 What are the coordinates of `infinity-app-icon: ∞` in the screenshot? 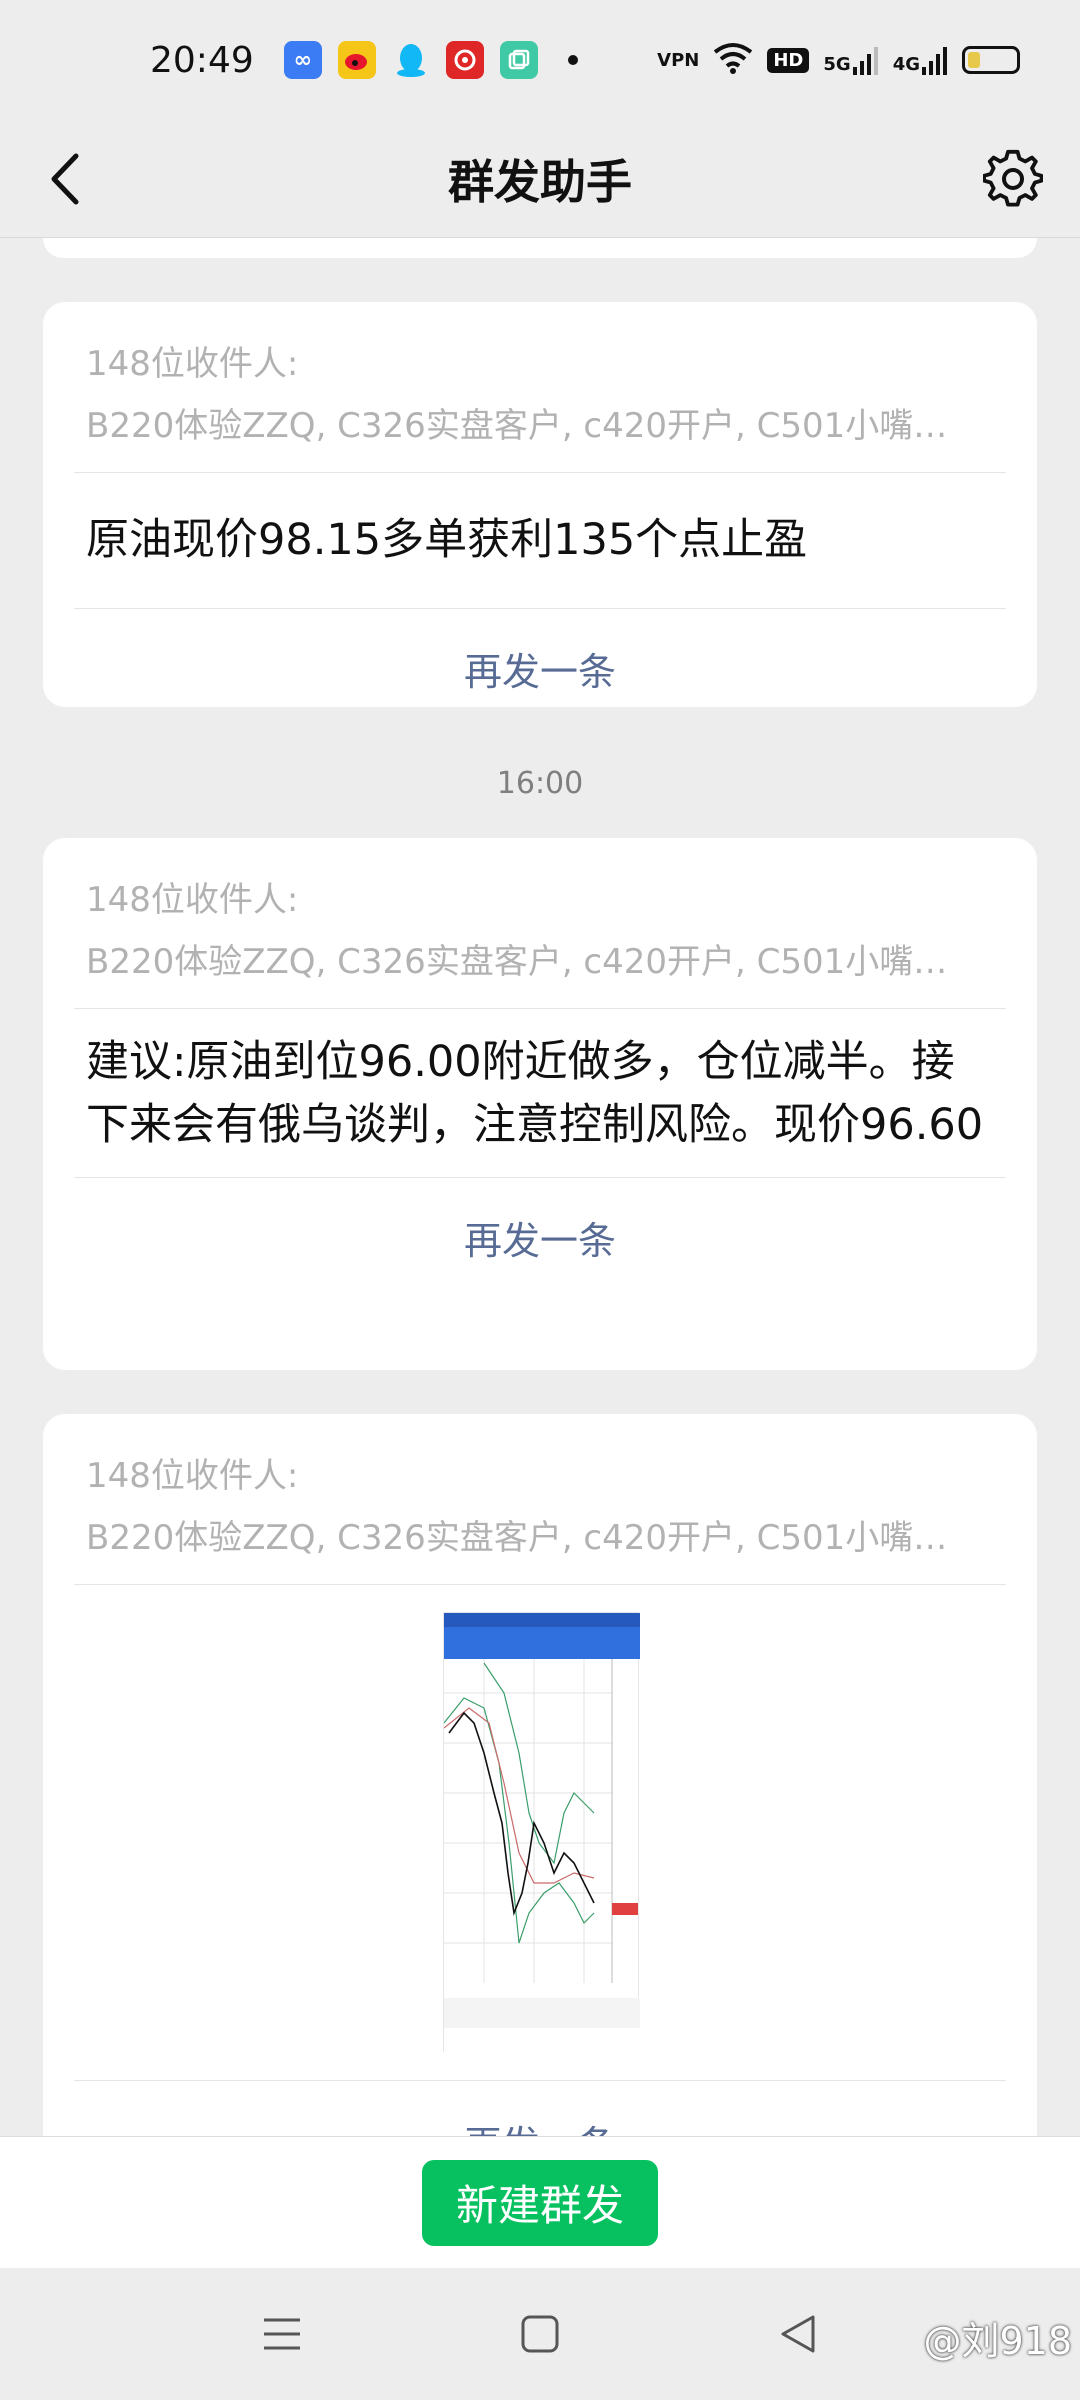 It's located at (302, 60).